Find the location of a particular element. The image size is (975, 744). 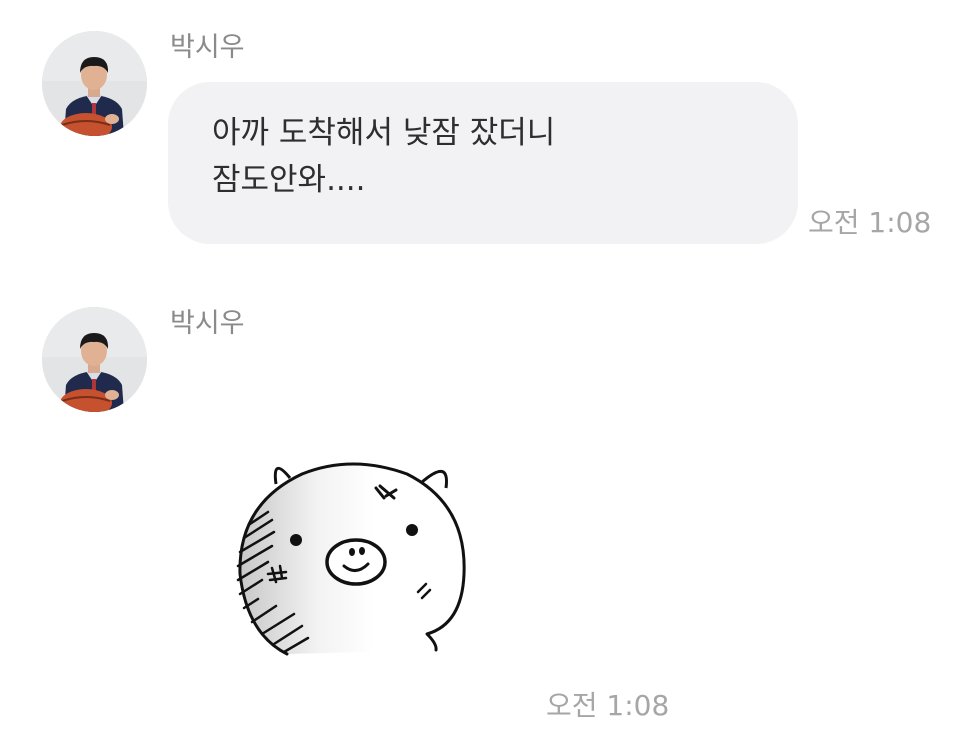

pig-sticker-image is located at coordinates (351, 559).